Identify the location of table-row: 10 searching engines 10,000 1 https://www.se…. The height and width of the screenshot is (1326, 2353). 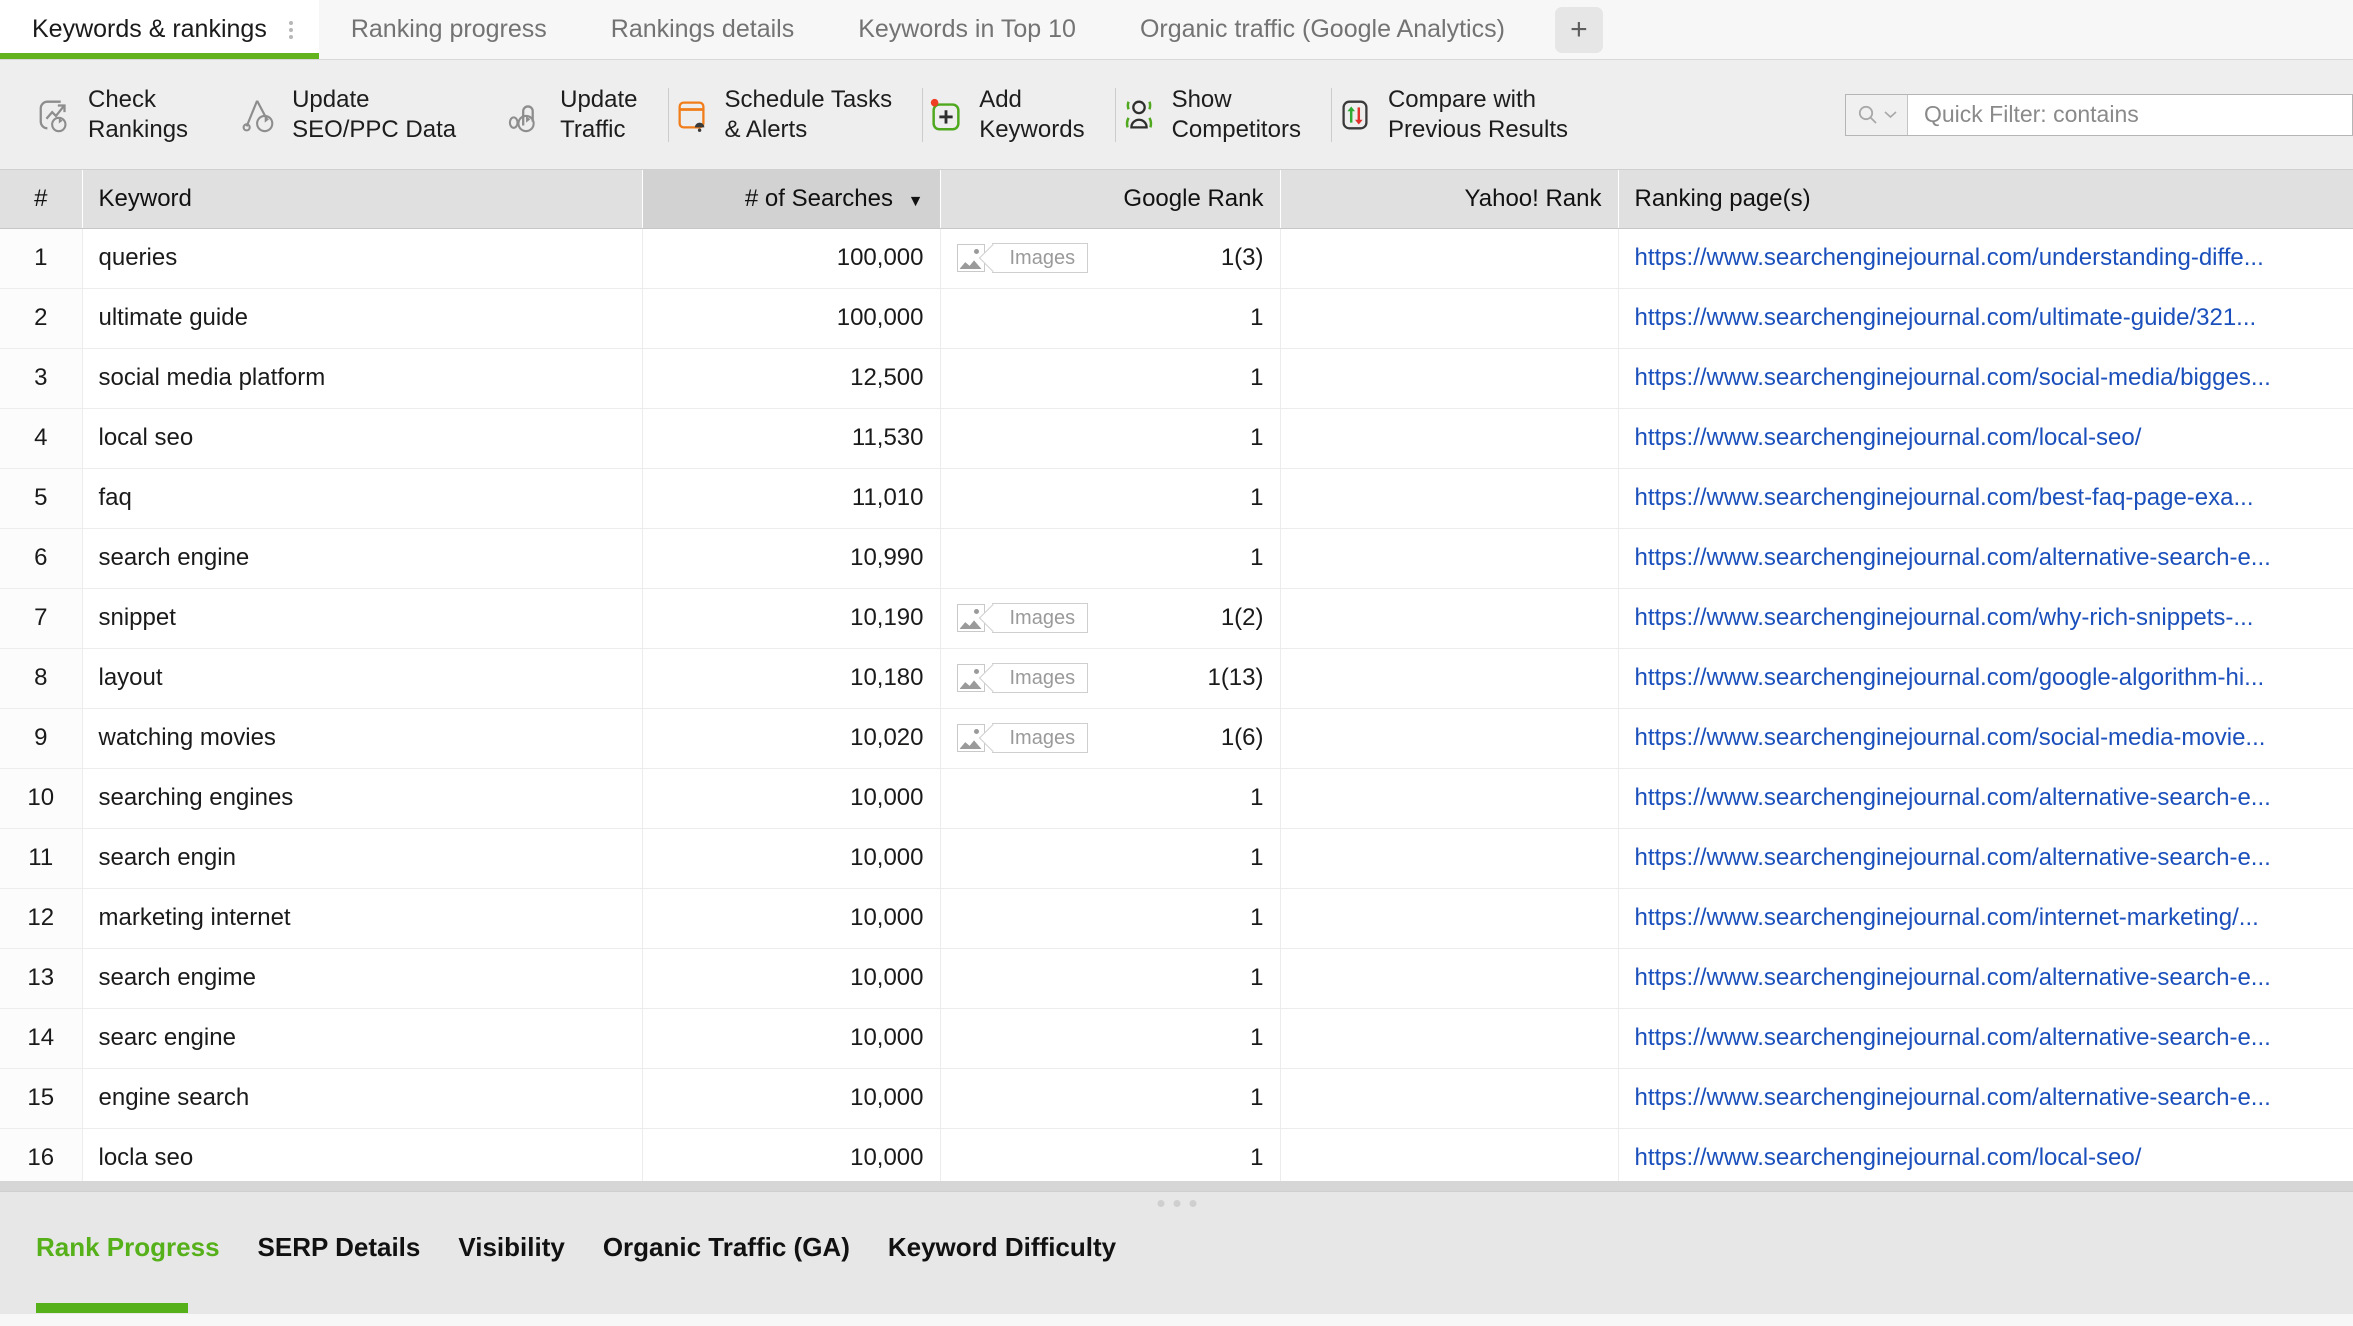
(1176, 798).